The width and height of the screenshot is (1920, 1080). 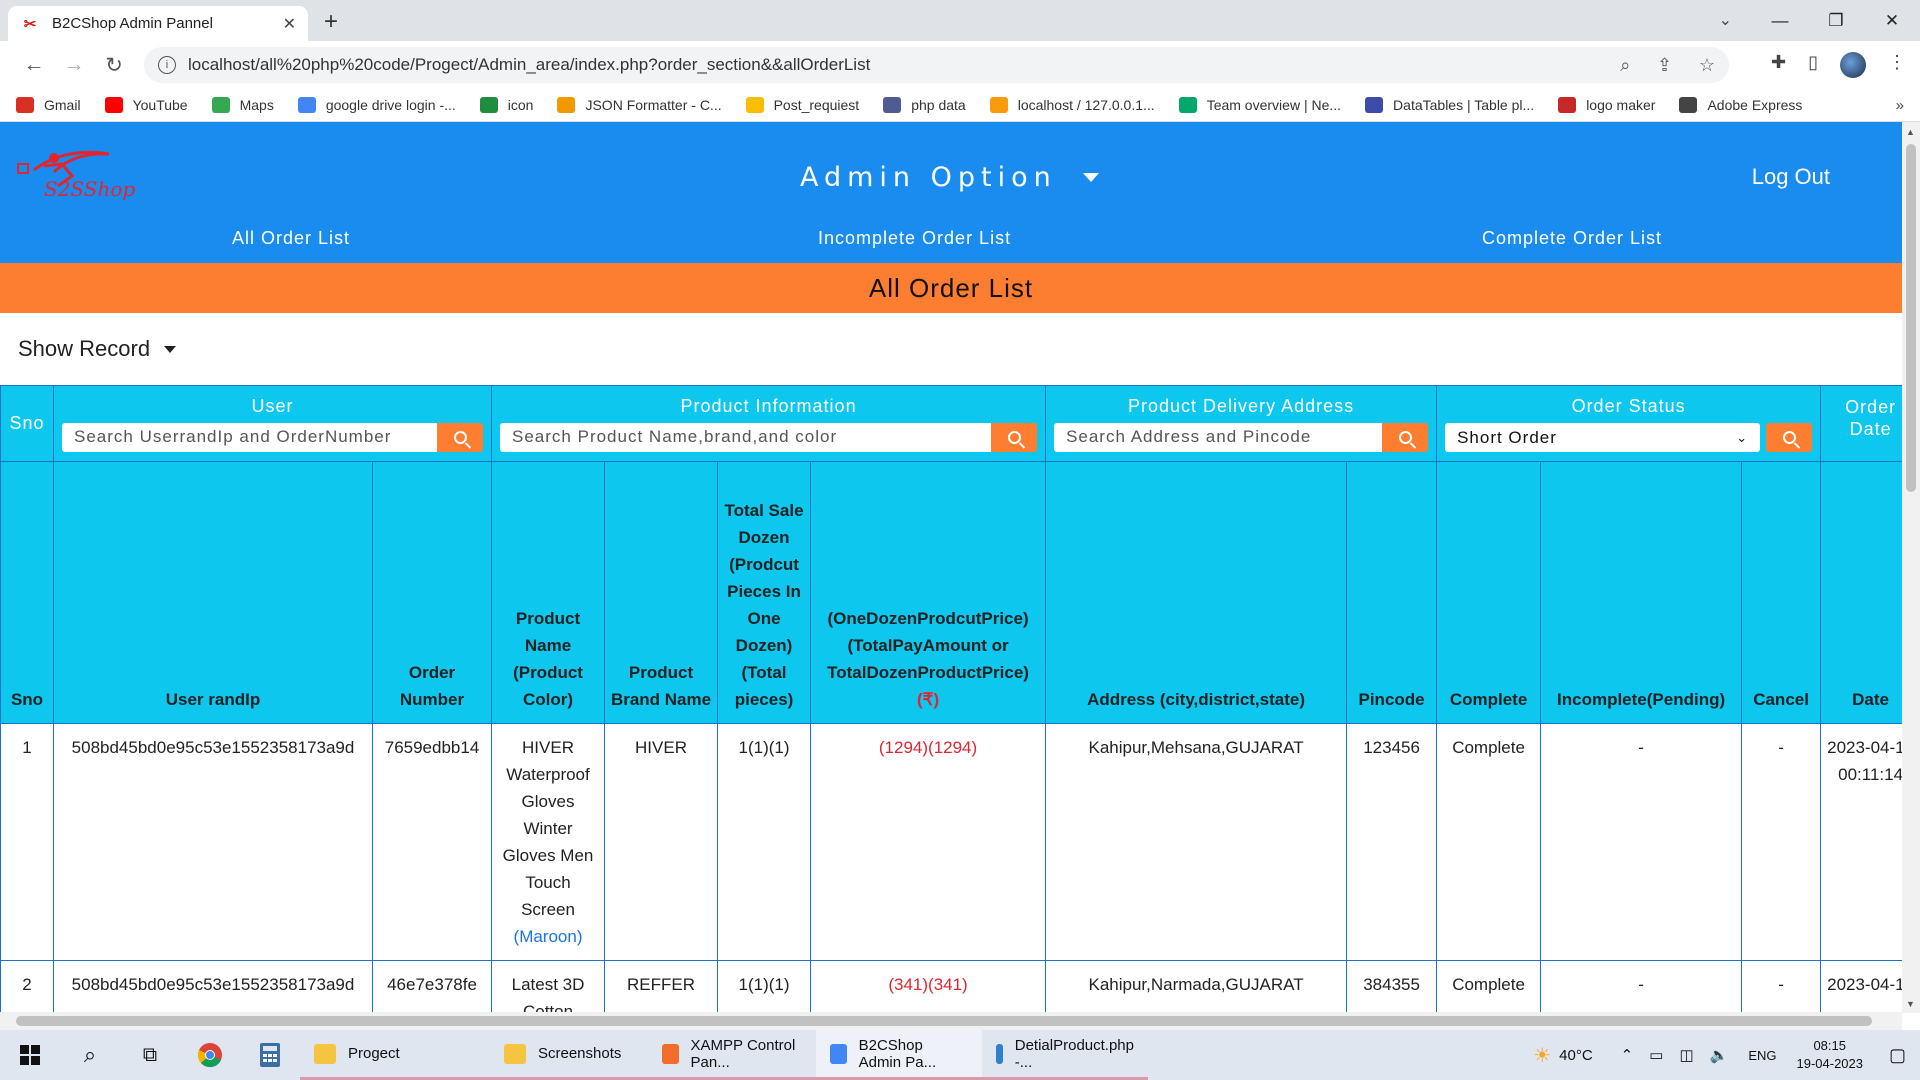 I want to click on extensions-icon: ✚, so click(x=1778, y=65).